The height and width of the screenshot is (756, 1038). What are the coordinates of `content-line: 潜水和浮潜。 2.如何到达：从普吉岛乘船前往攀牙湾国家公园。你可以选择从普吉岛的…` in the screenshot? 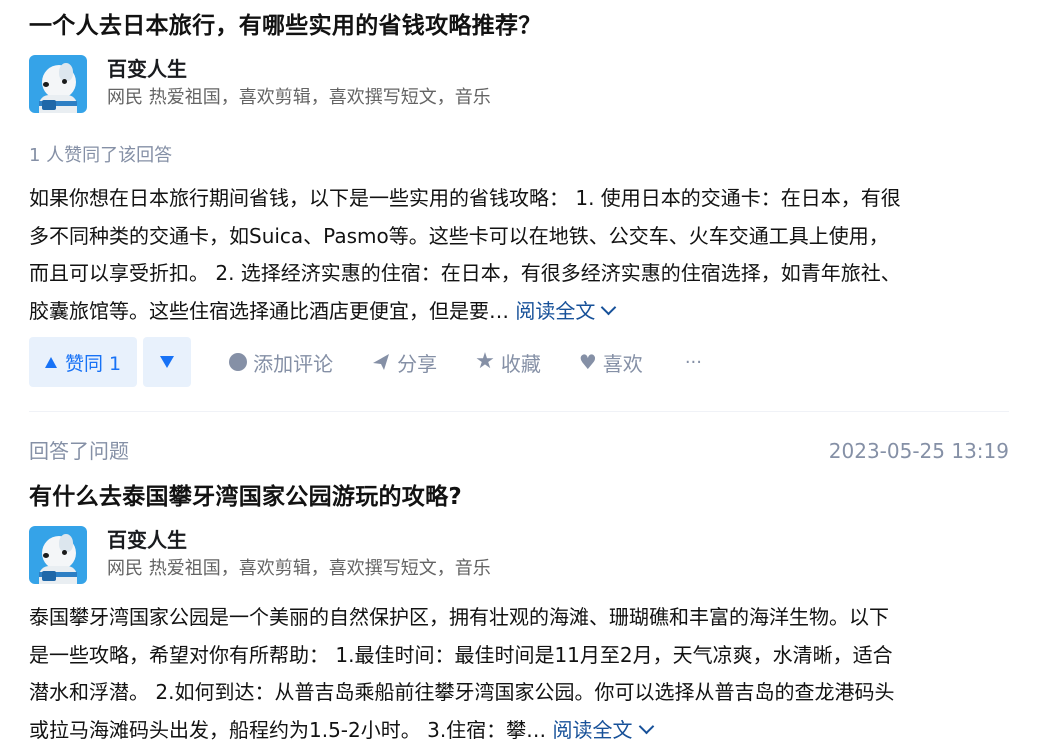 It's located at (462, 692).